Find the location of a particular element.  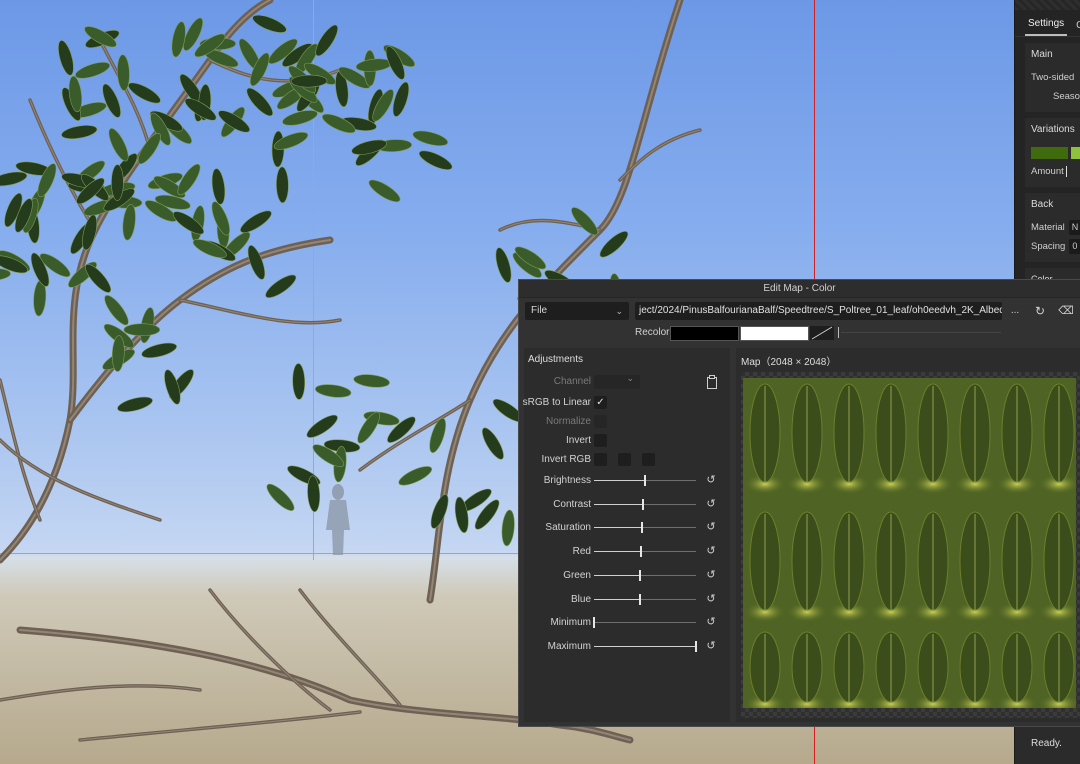

invert-checkbox is located at coordinates (600, 440).